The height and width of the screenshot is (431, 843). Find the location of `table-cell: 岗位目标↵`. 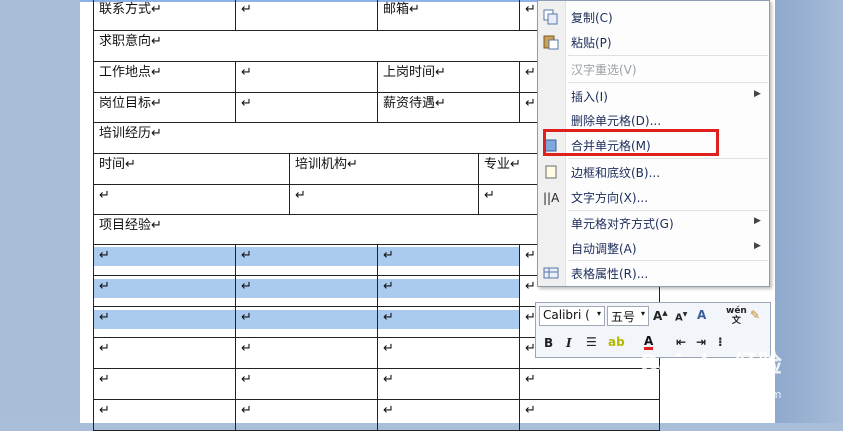

table-cell: 岗位目标↵ is located at coordinates (164, 107).